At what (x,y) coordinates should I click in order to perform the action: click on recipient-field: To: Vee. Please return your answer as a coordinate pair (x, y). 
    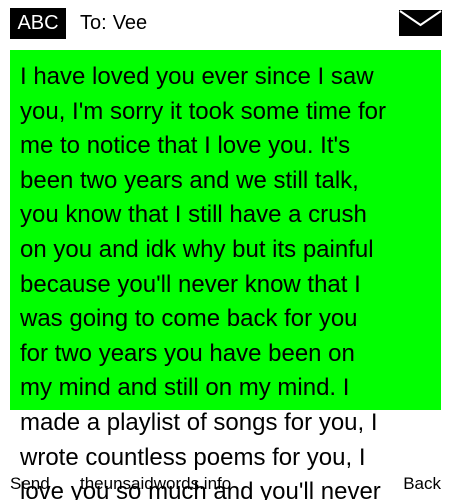
    Looking at the image, I should click on (113, 23).